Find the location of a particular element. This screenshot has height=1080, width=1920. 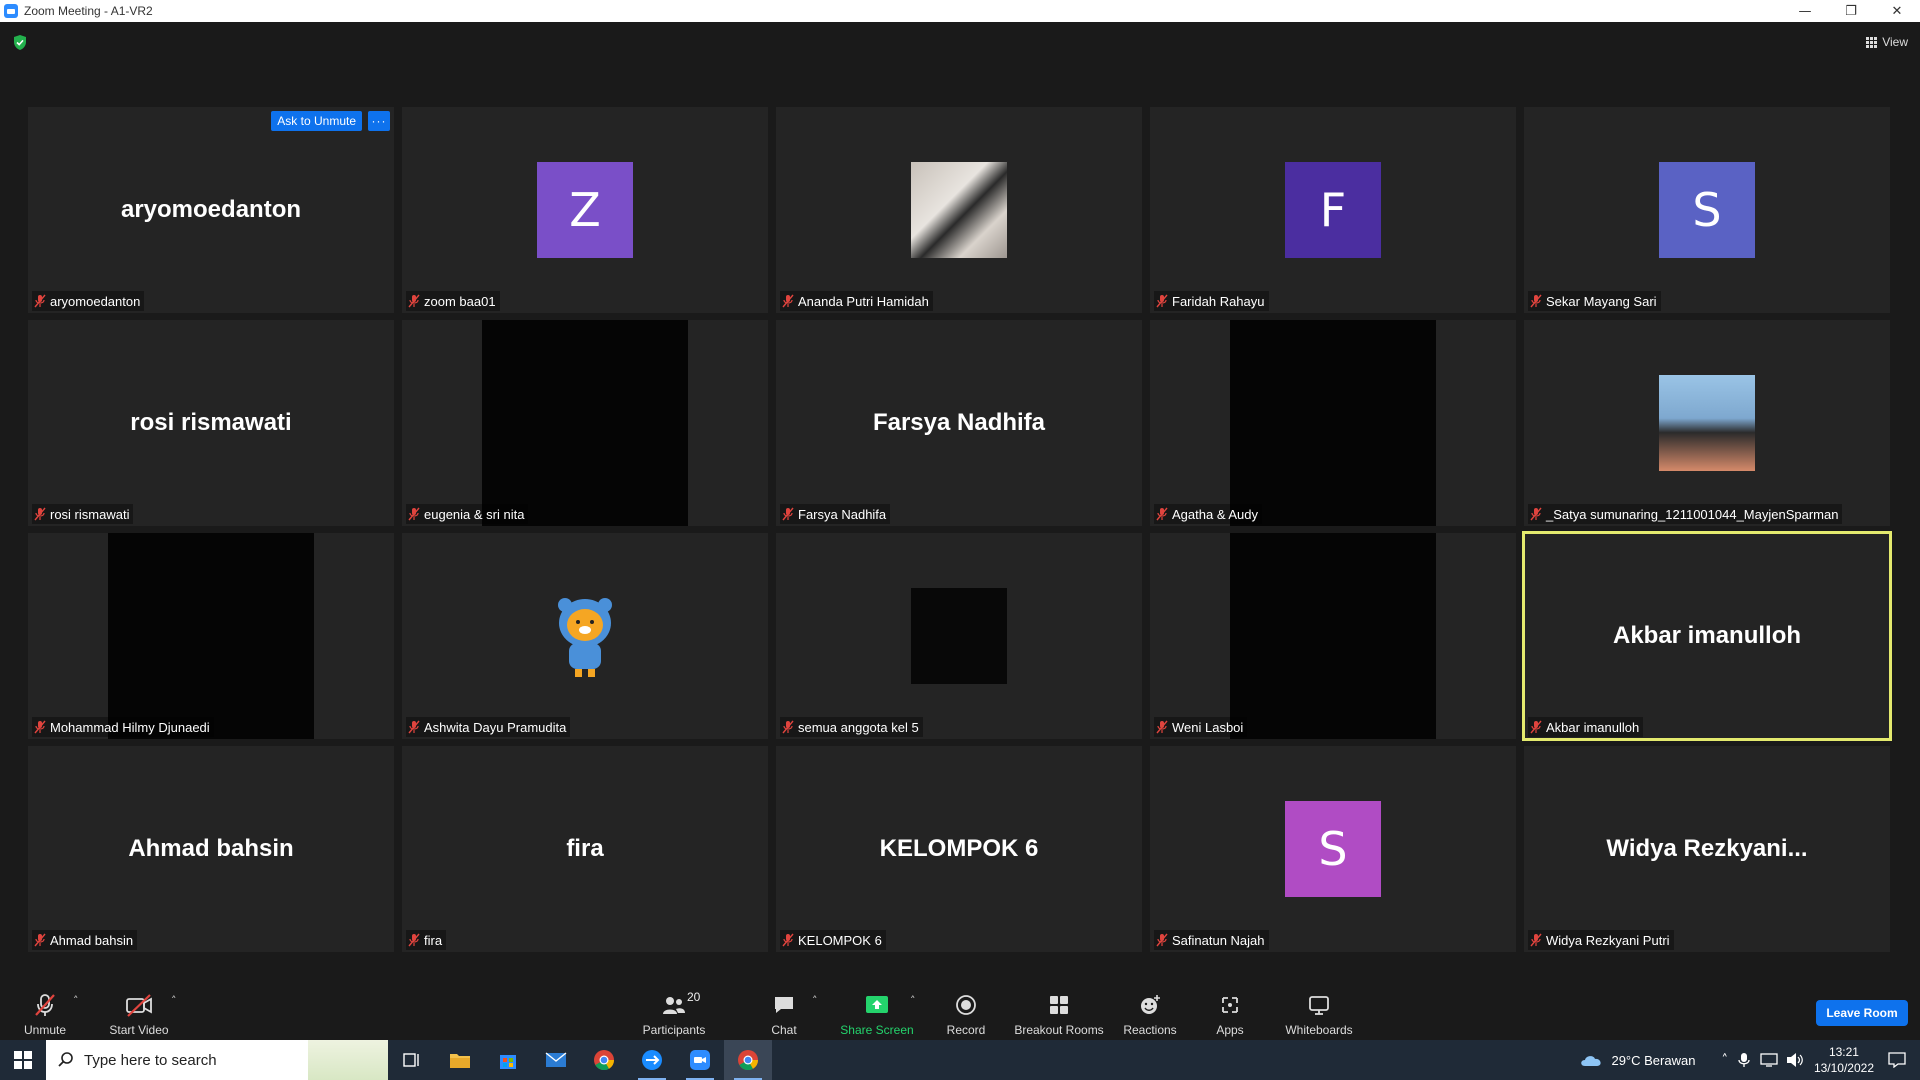

participant-tile: S Safinatun Najah is located at coordinates (1333, 849).